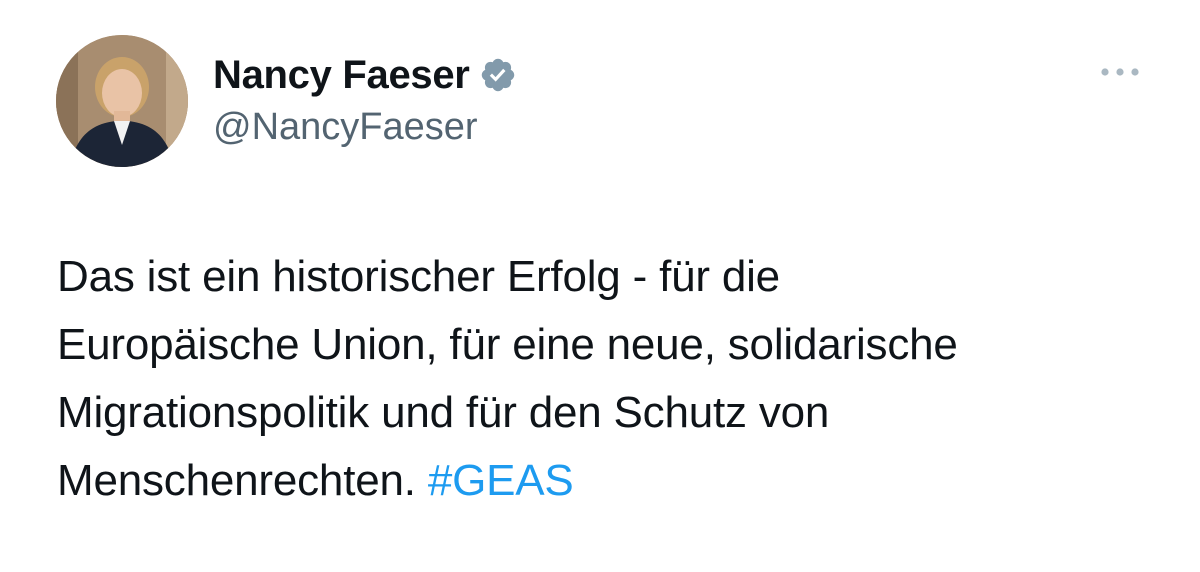 This screenshot has height=572, width=1200. What do you see at coordinates (341, 75) in the screenshot?
I see `author-display-name: Nancy Faeser` at bounding box center [341, 75].